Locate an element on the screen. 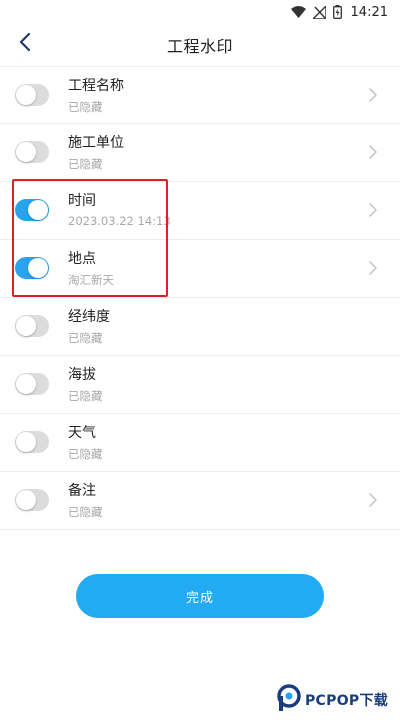 The width and height of the screenshot is (400, 720). item-title: 天气 is located at coordinates (82, 433).